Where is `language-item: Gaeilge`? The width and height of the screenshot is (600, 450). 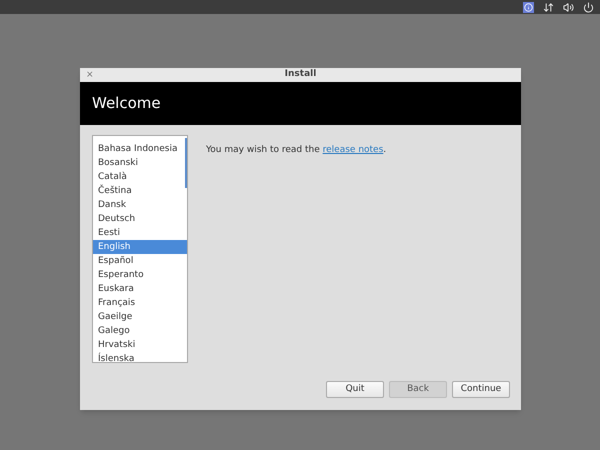
language-item: Gaeilge is located at coordinates (140, 317).